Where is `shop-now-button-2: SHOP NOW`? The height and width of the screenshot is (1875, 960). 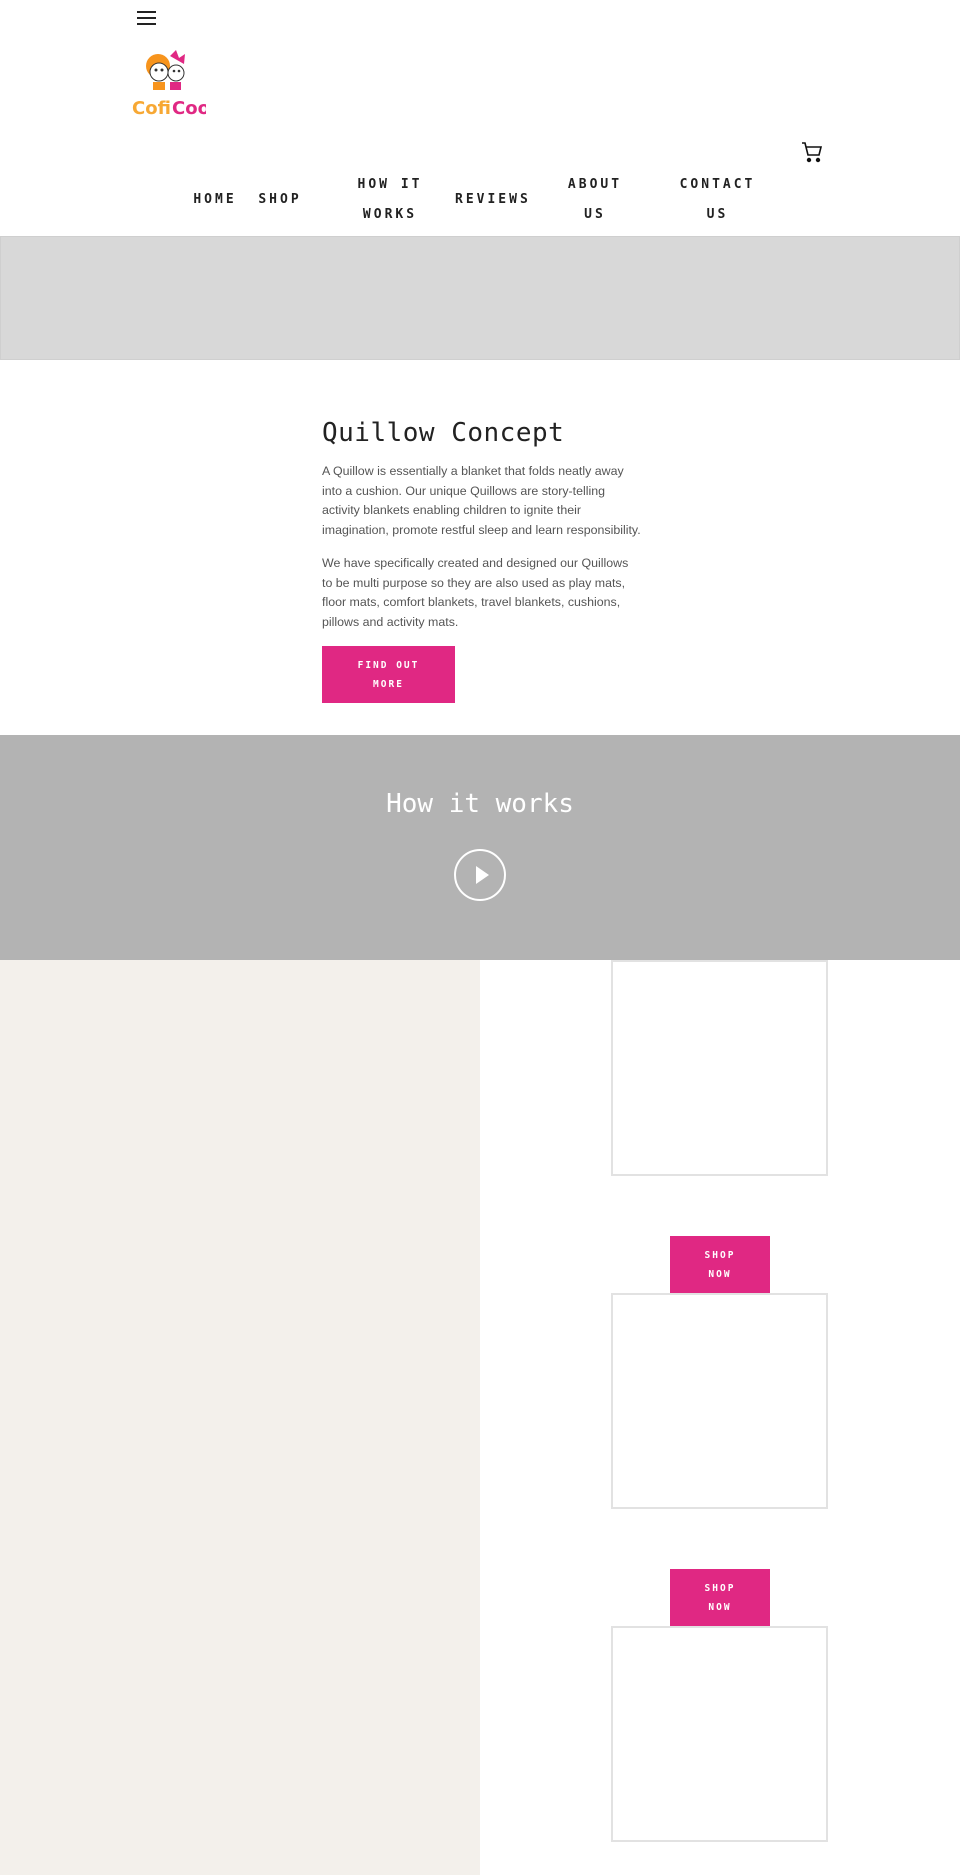
shop-now-button-2: SHOP NOW is located at coordinates (720, 1597).